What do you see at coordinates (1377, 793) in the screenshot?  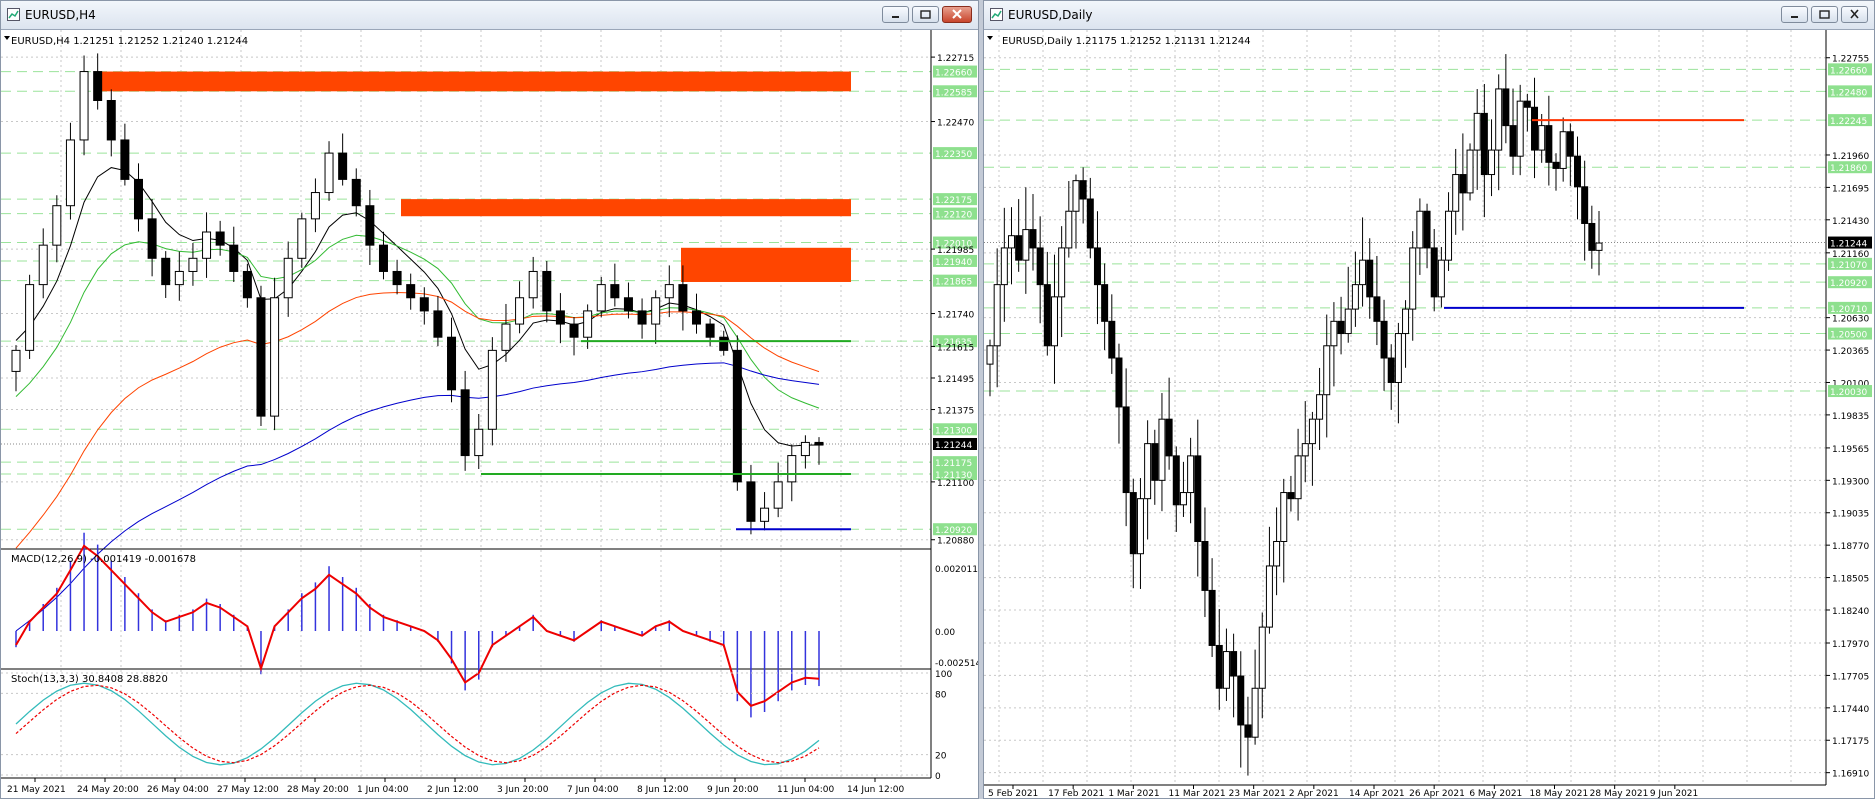 I see `time-axis-label: 14 Apr 2021` at bounding box center [1377, 793].